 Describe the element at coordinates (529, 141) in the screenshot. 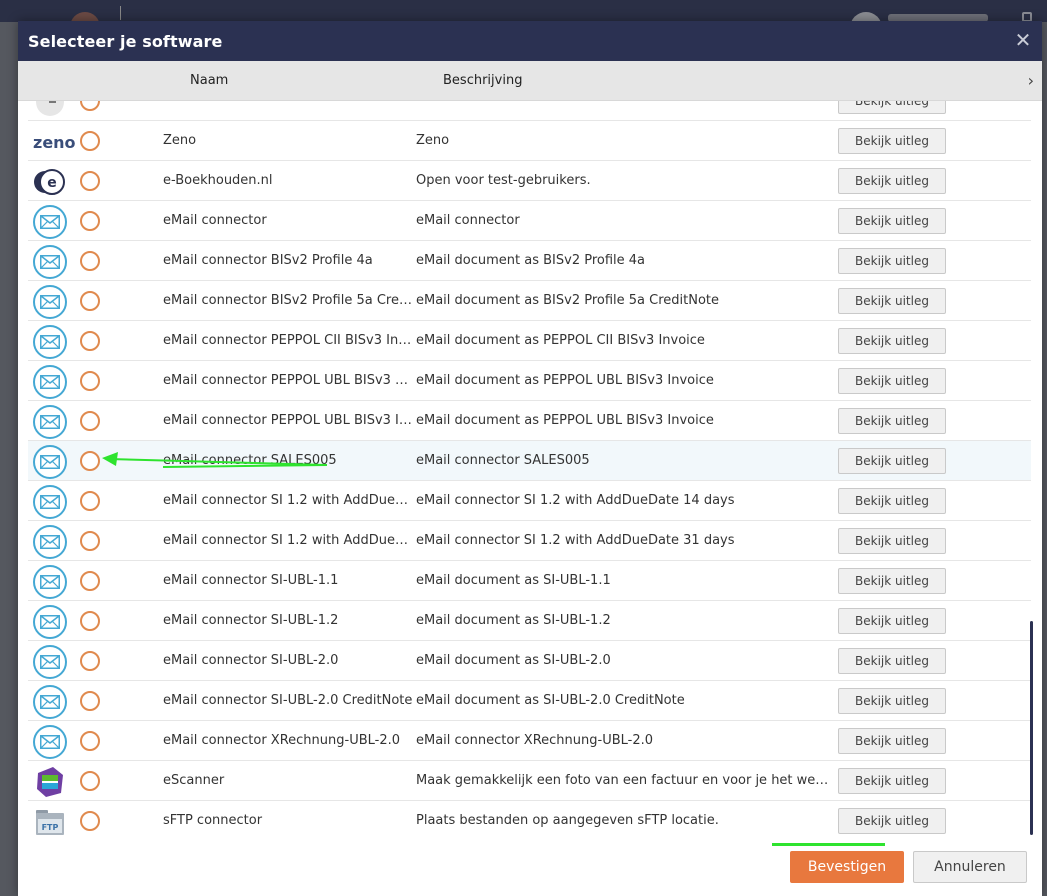

I see `table-row: zeno Zeno Zeno Bekijk uitleg` at that location.